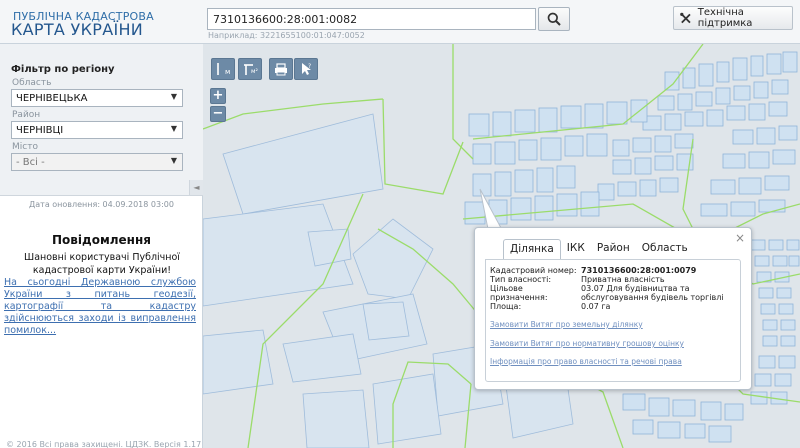  What do you see at coordinates (254, 71) in the screenshot?
I see `area-unit-label: м²` at bounding box center [254, 71].